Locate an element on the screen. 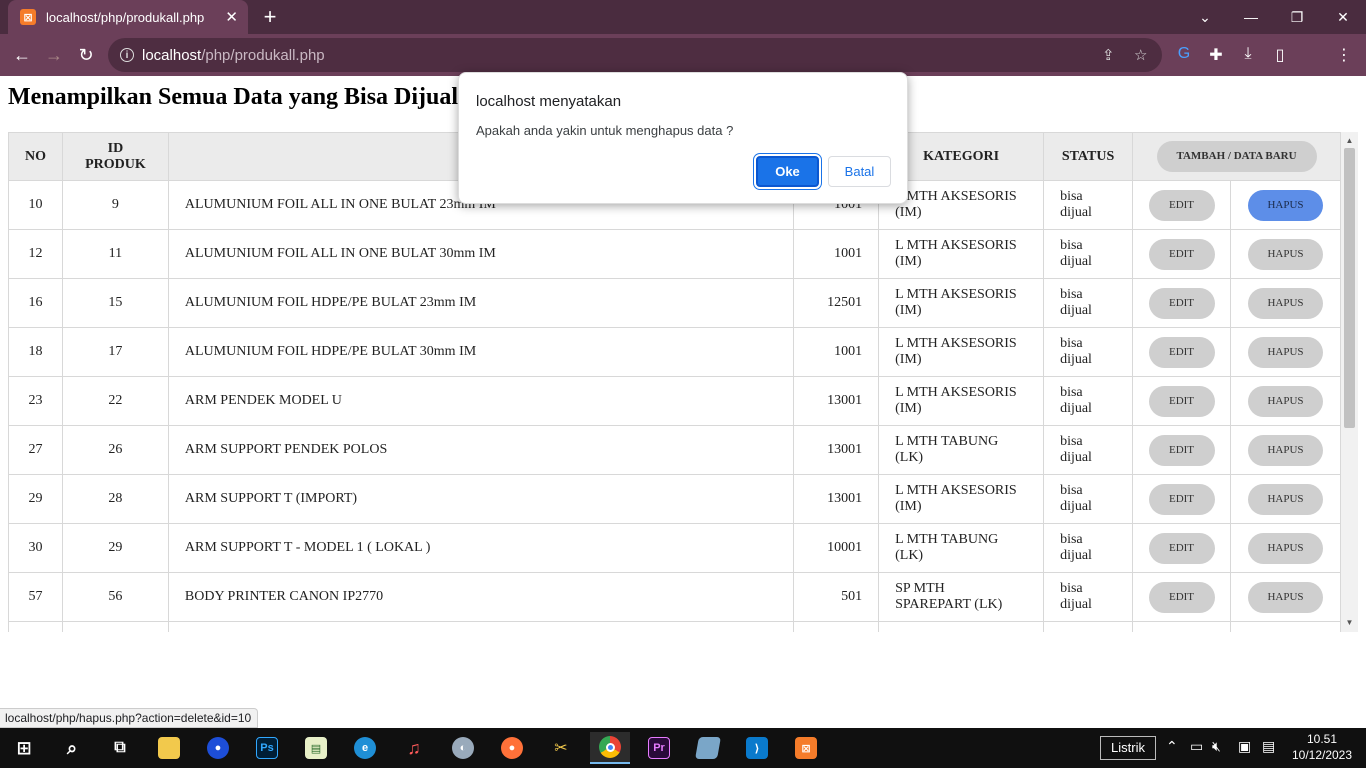  xampp-icon: ⊠ is located at coordinates (806, 748).